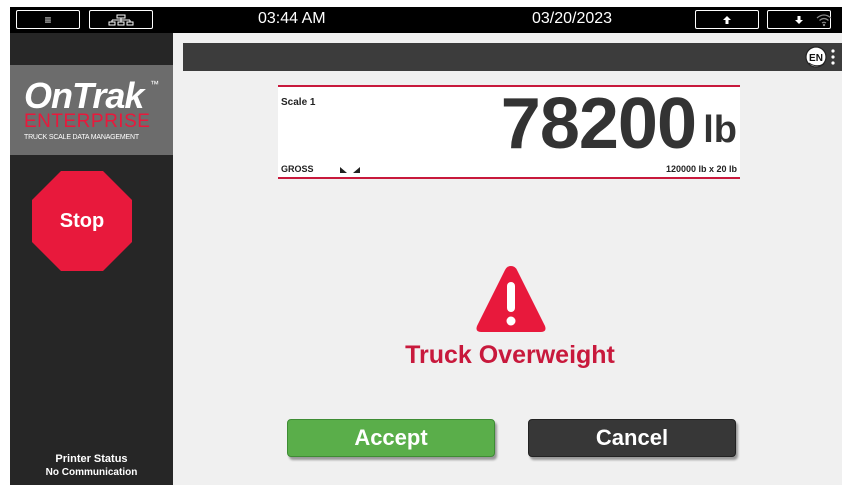 The height and width of the screenshot is (487, 844). What do you see at coordinates (391, 438) in the screenshot?
I see `accept-button: Accept` at bounding box center [391, 438].